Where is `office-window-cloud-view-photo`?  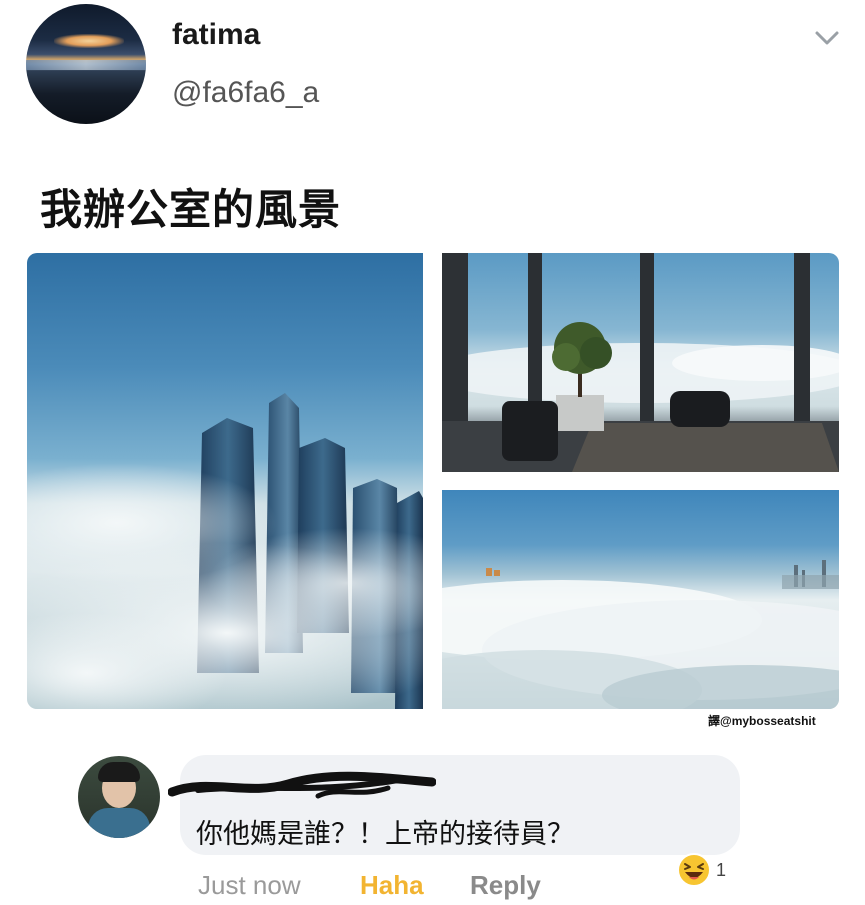 office-window-cloud-view-photo is located at coordinates (640, 362).